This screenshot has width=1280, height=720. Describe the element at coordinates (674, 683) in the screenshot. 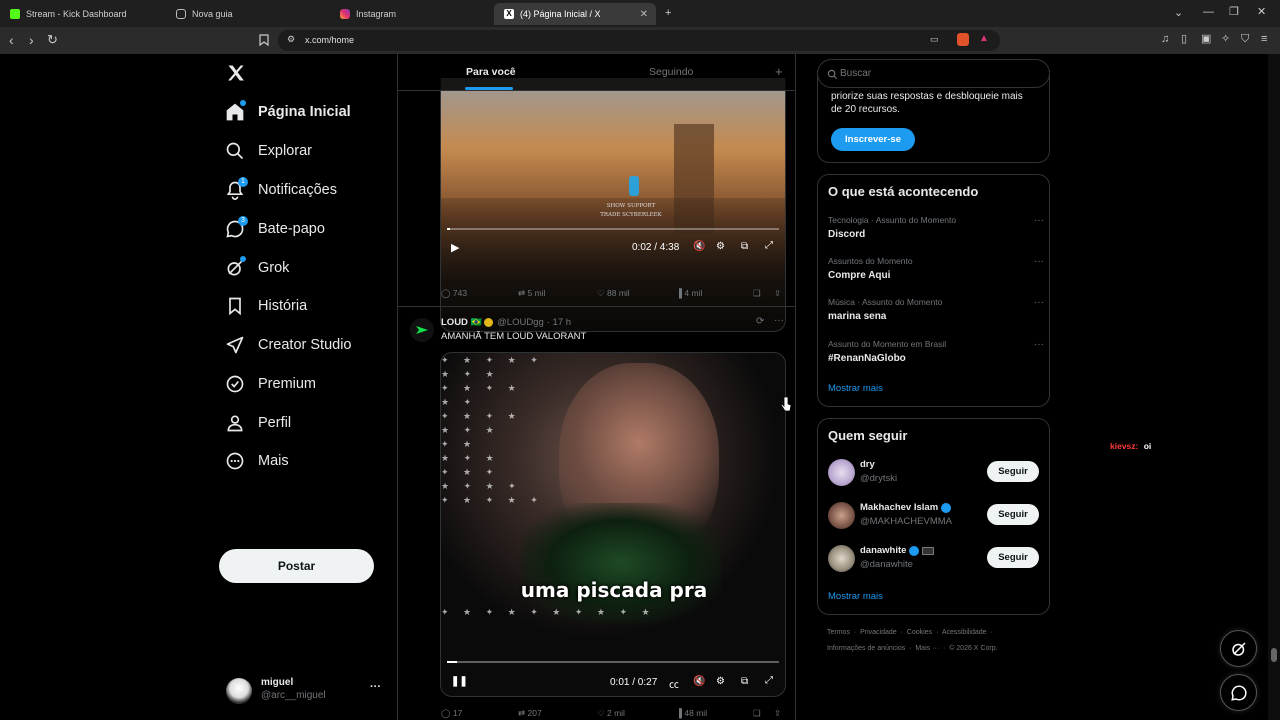

I see `captions-icon: ㏄` at that location.